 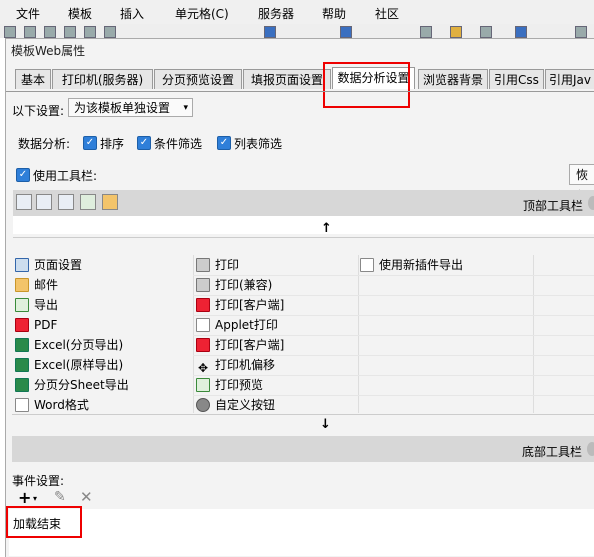 I want to click on btn-print-client-2: 打印[客户端], so click(x=240, y=345).